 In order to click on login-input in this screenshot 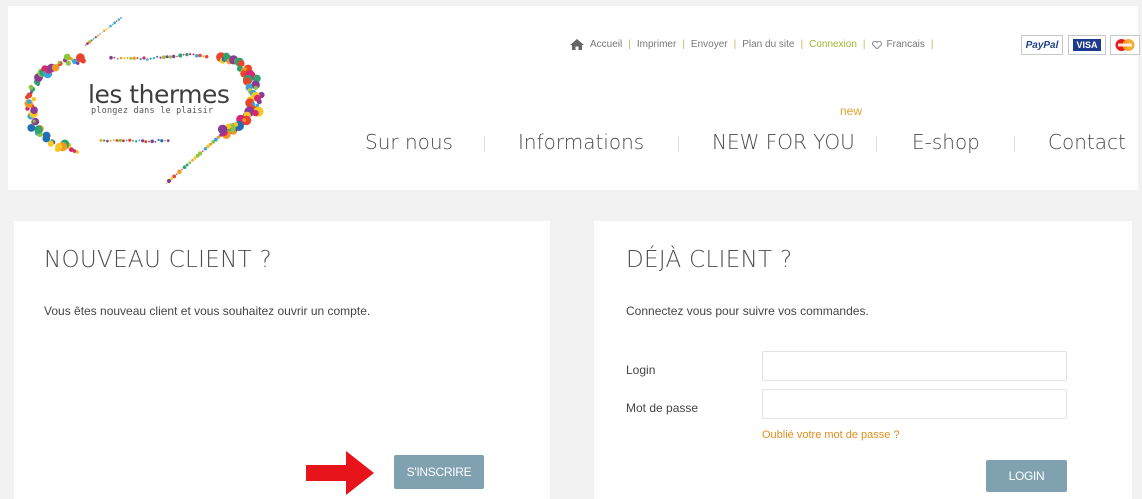, I will do `click(914, 366)`.